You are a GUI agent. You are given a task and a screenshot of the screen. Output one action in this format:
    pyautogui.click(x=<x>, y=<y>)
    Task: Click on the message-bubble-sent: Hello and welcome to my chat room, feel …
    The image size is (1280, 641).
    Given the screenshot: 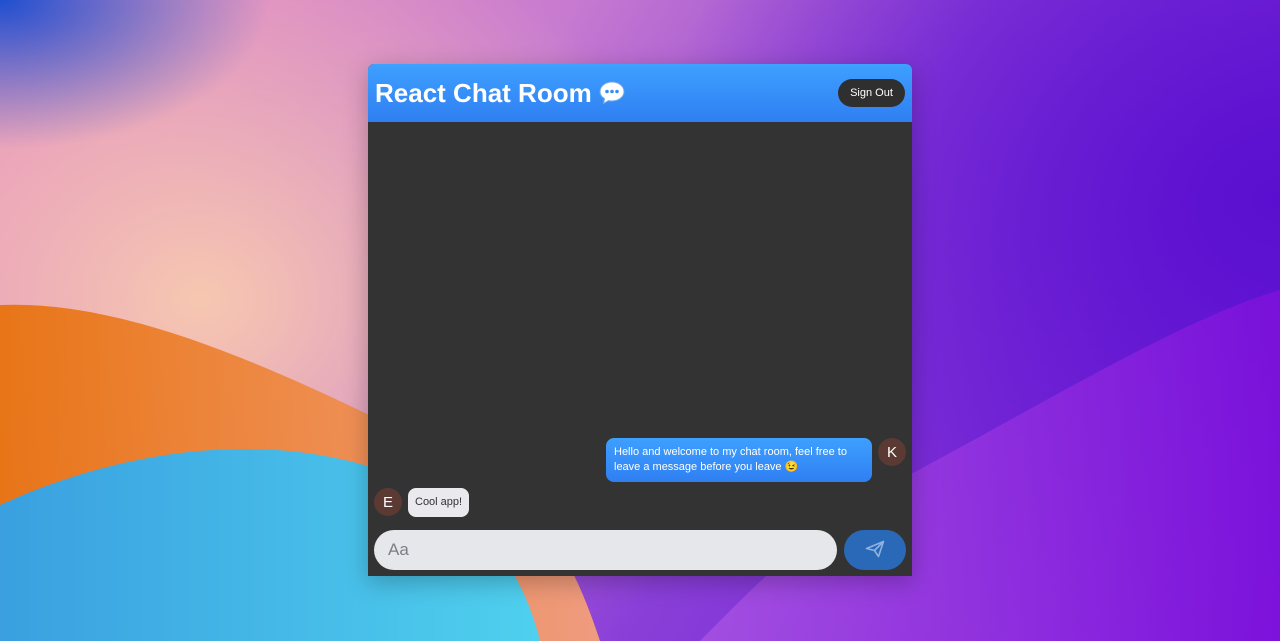 What is the action you would take?
    pyautogui.click(x=739, y=460)
    